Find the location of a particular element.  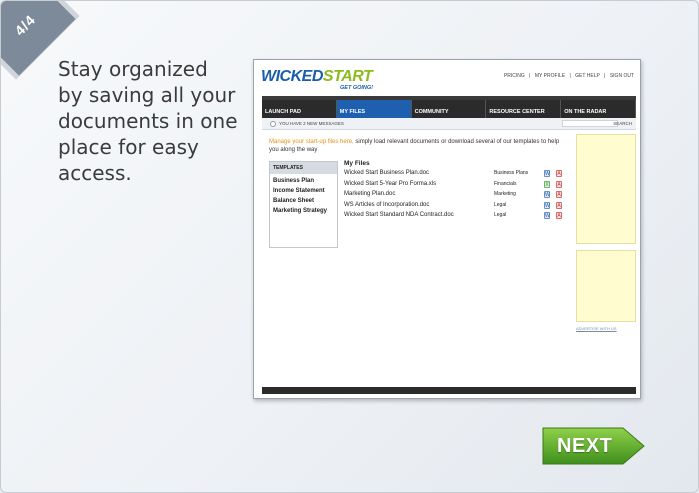

nav-community: COMMUNITY is located at coordinates (449, 109).